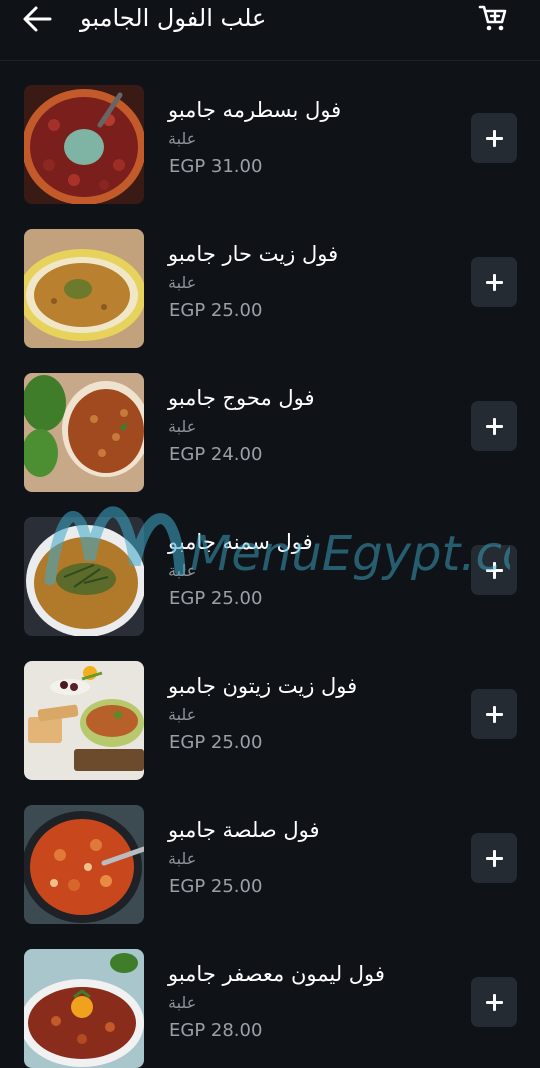 The height and width of the screenshot is (1068, 540). What do you see at coordinates (270, 852) in the screenshot?
I see `menu-item: فول صلصة جامبو علبة EGP 25.00` at bounding box center [270, 852].